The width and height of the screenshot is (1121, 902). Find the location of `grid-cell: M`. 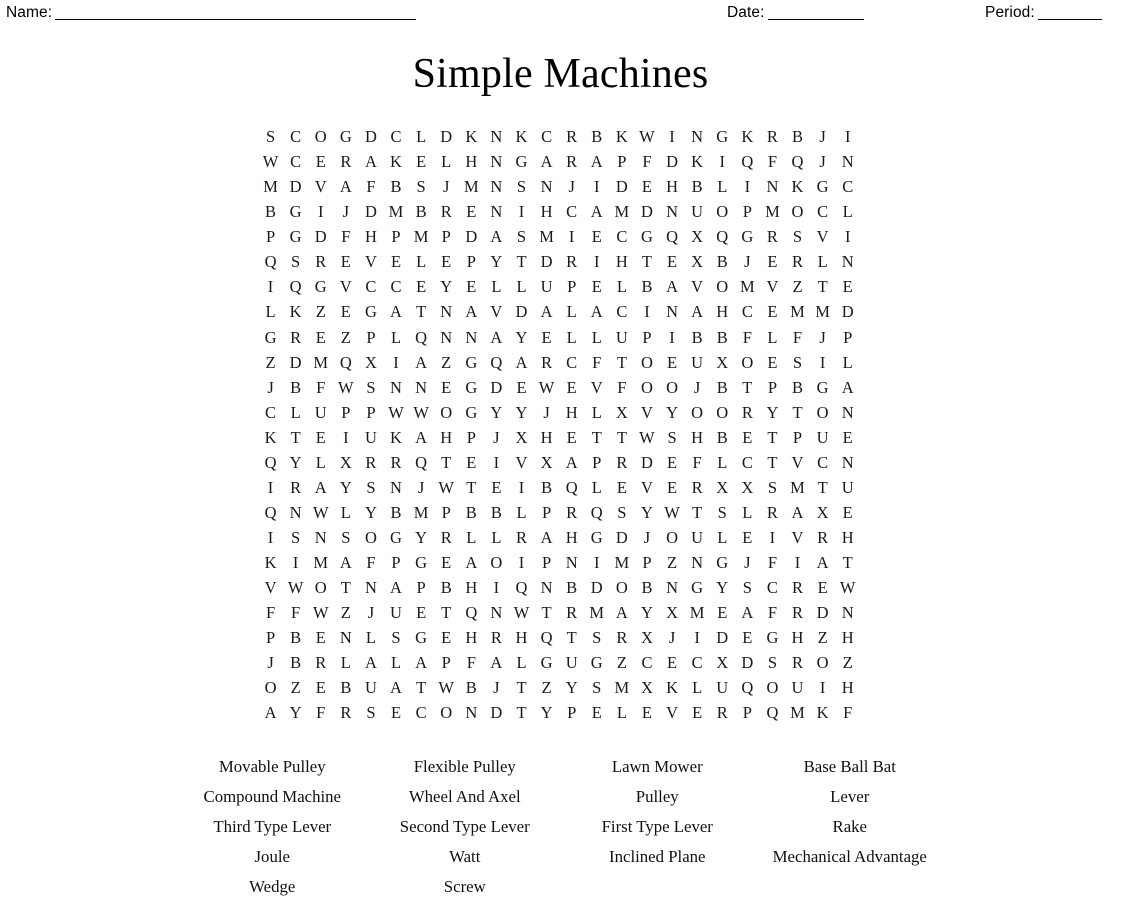

grid-cell: M is located at coordinates (822, 311).